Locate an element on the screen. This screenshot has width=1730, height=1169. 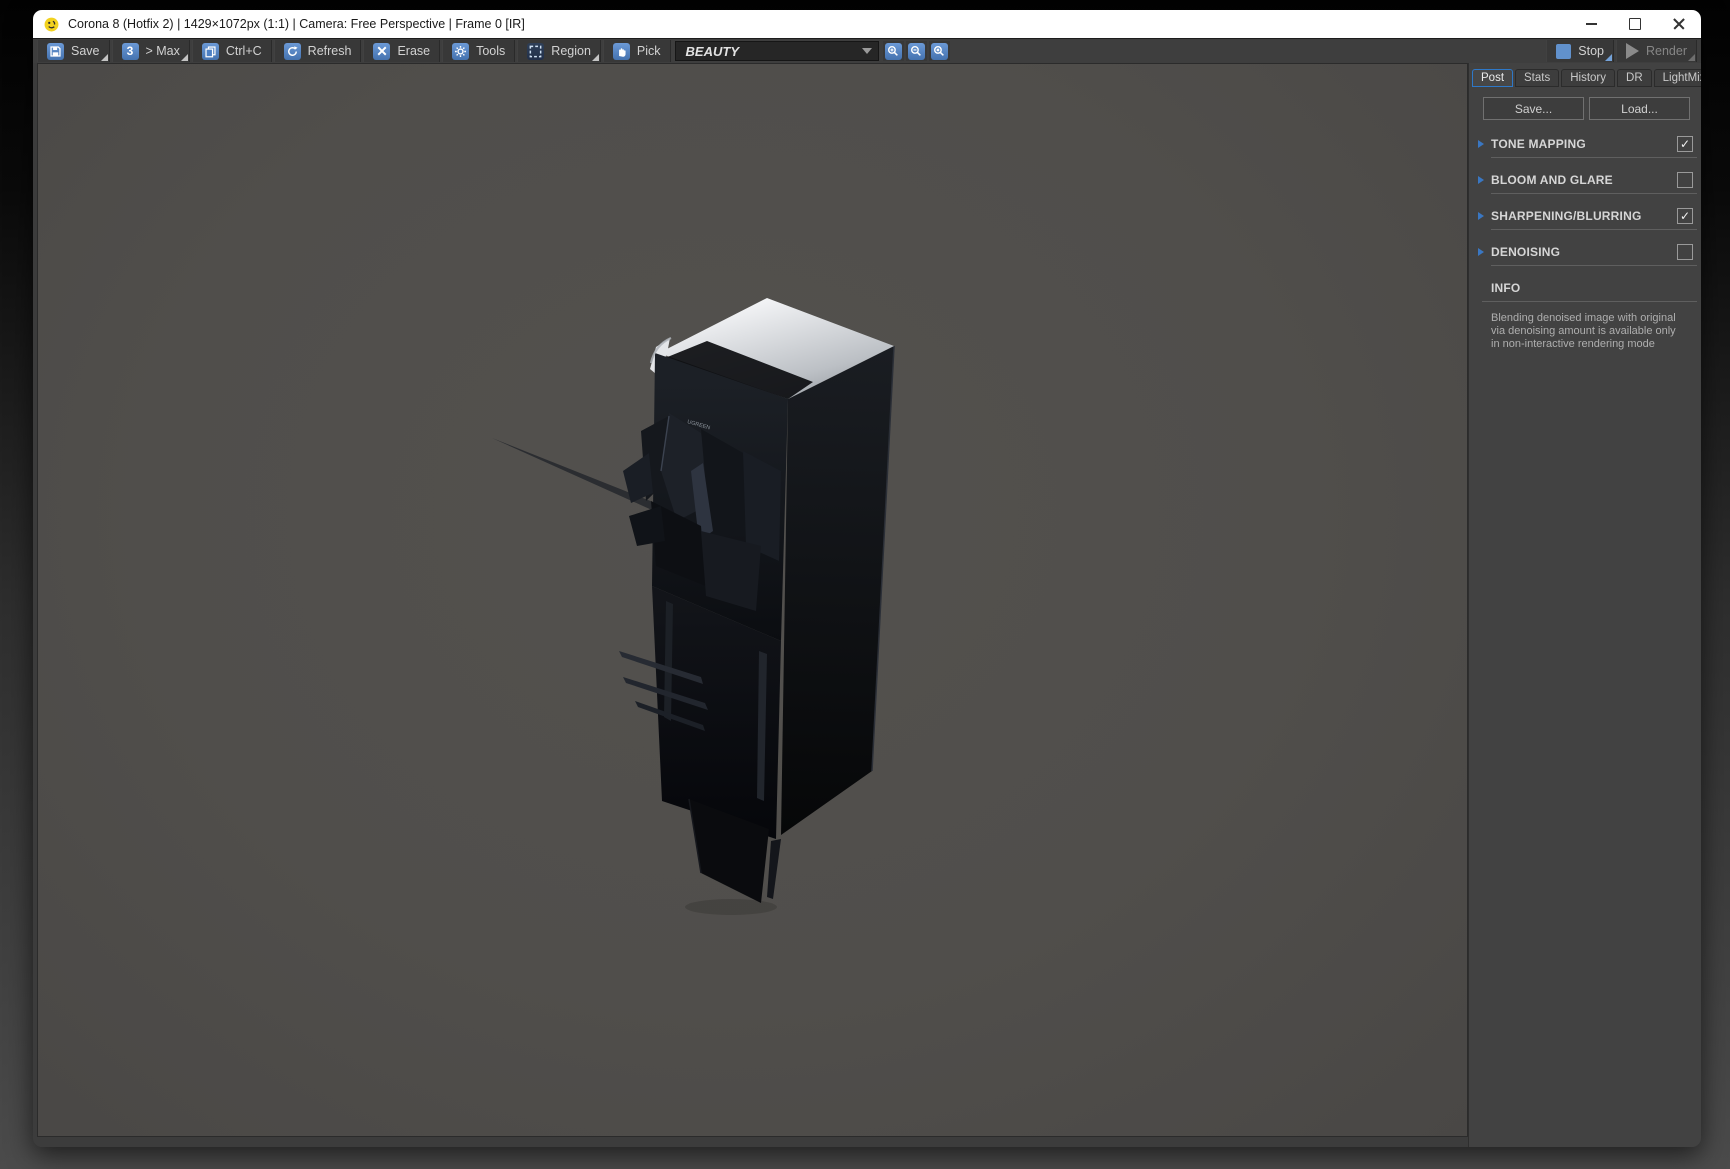
section-label: TONE MAPPING is located at coordinates (1538, 143).